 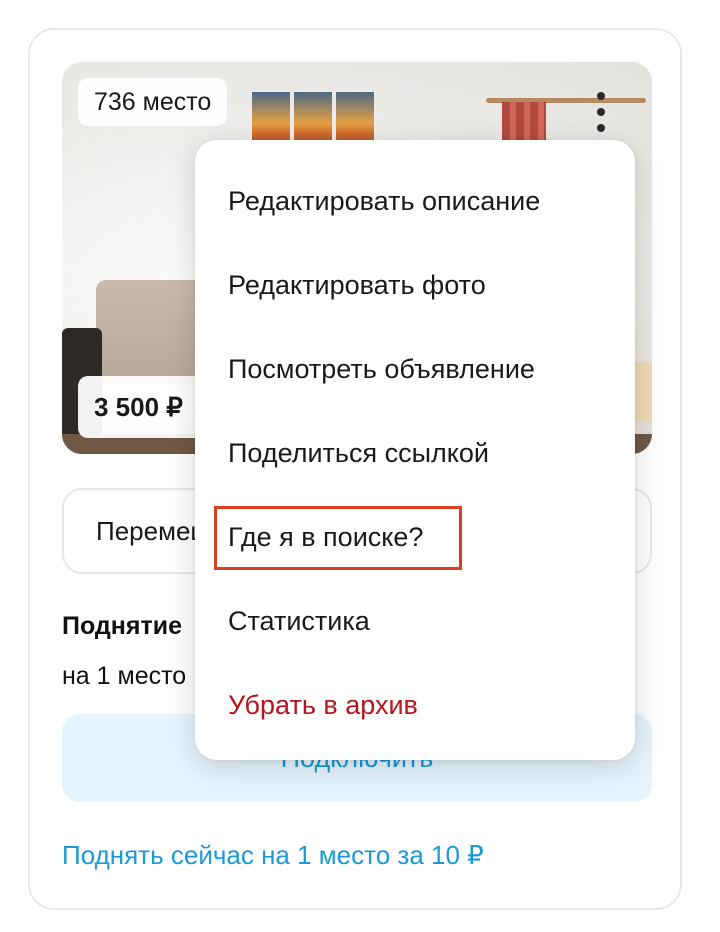 I want to click on menu-item-edit-photo: Редактировать фото, so click(x=357, y=285).